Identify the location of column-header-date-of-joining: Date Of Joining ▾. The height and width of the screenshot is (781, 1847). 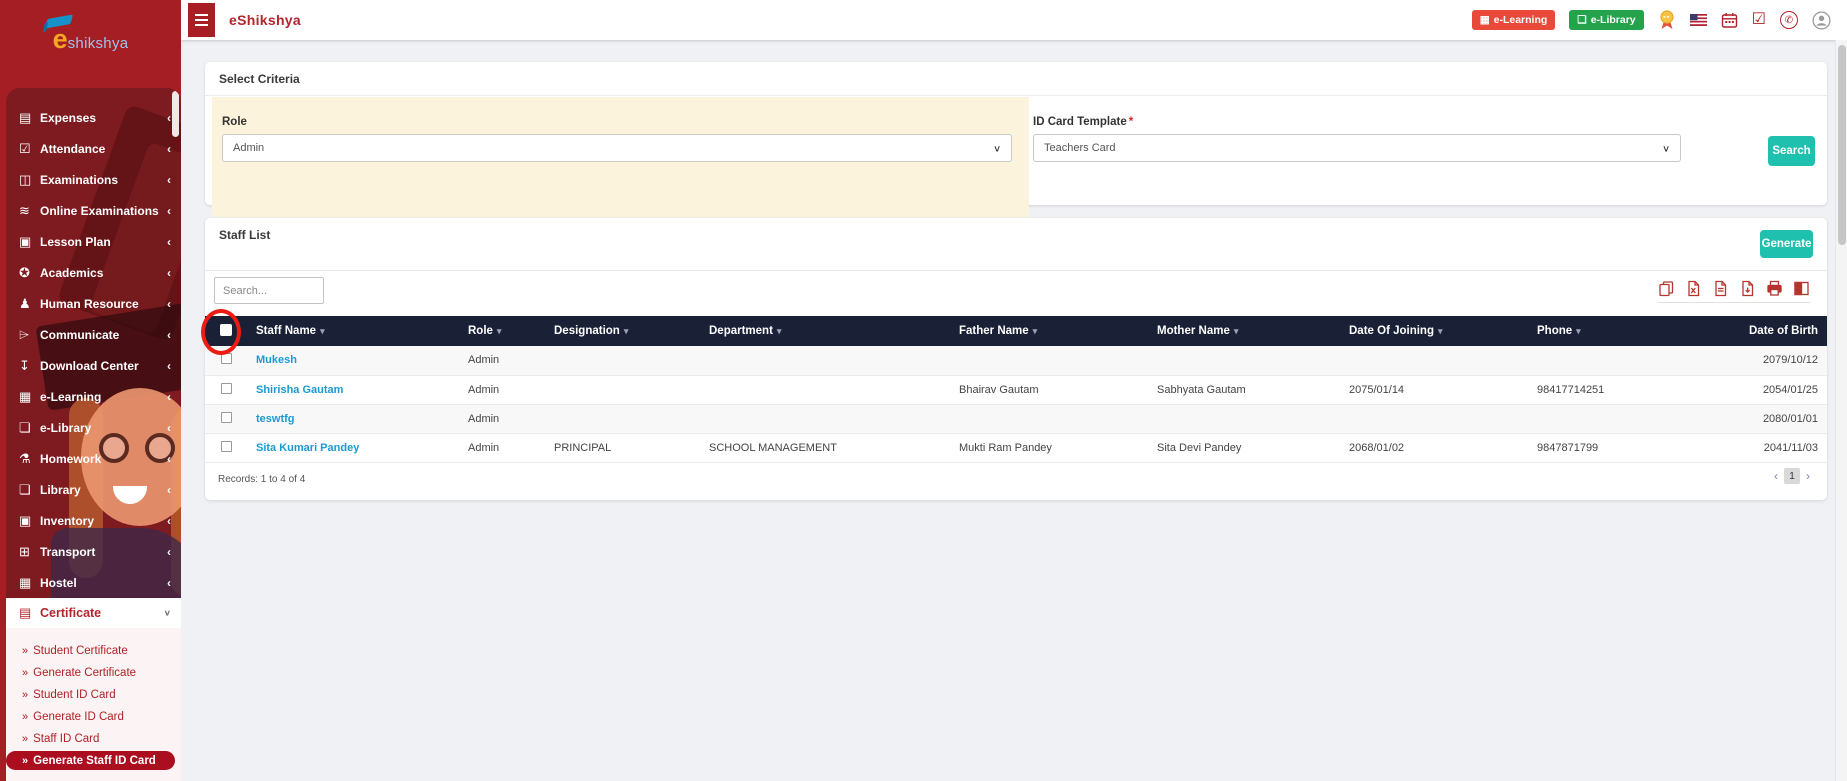
(1434, 331).